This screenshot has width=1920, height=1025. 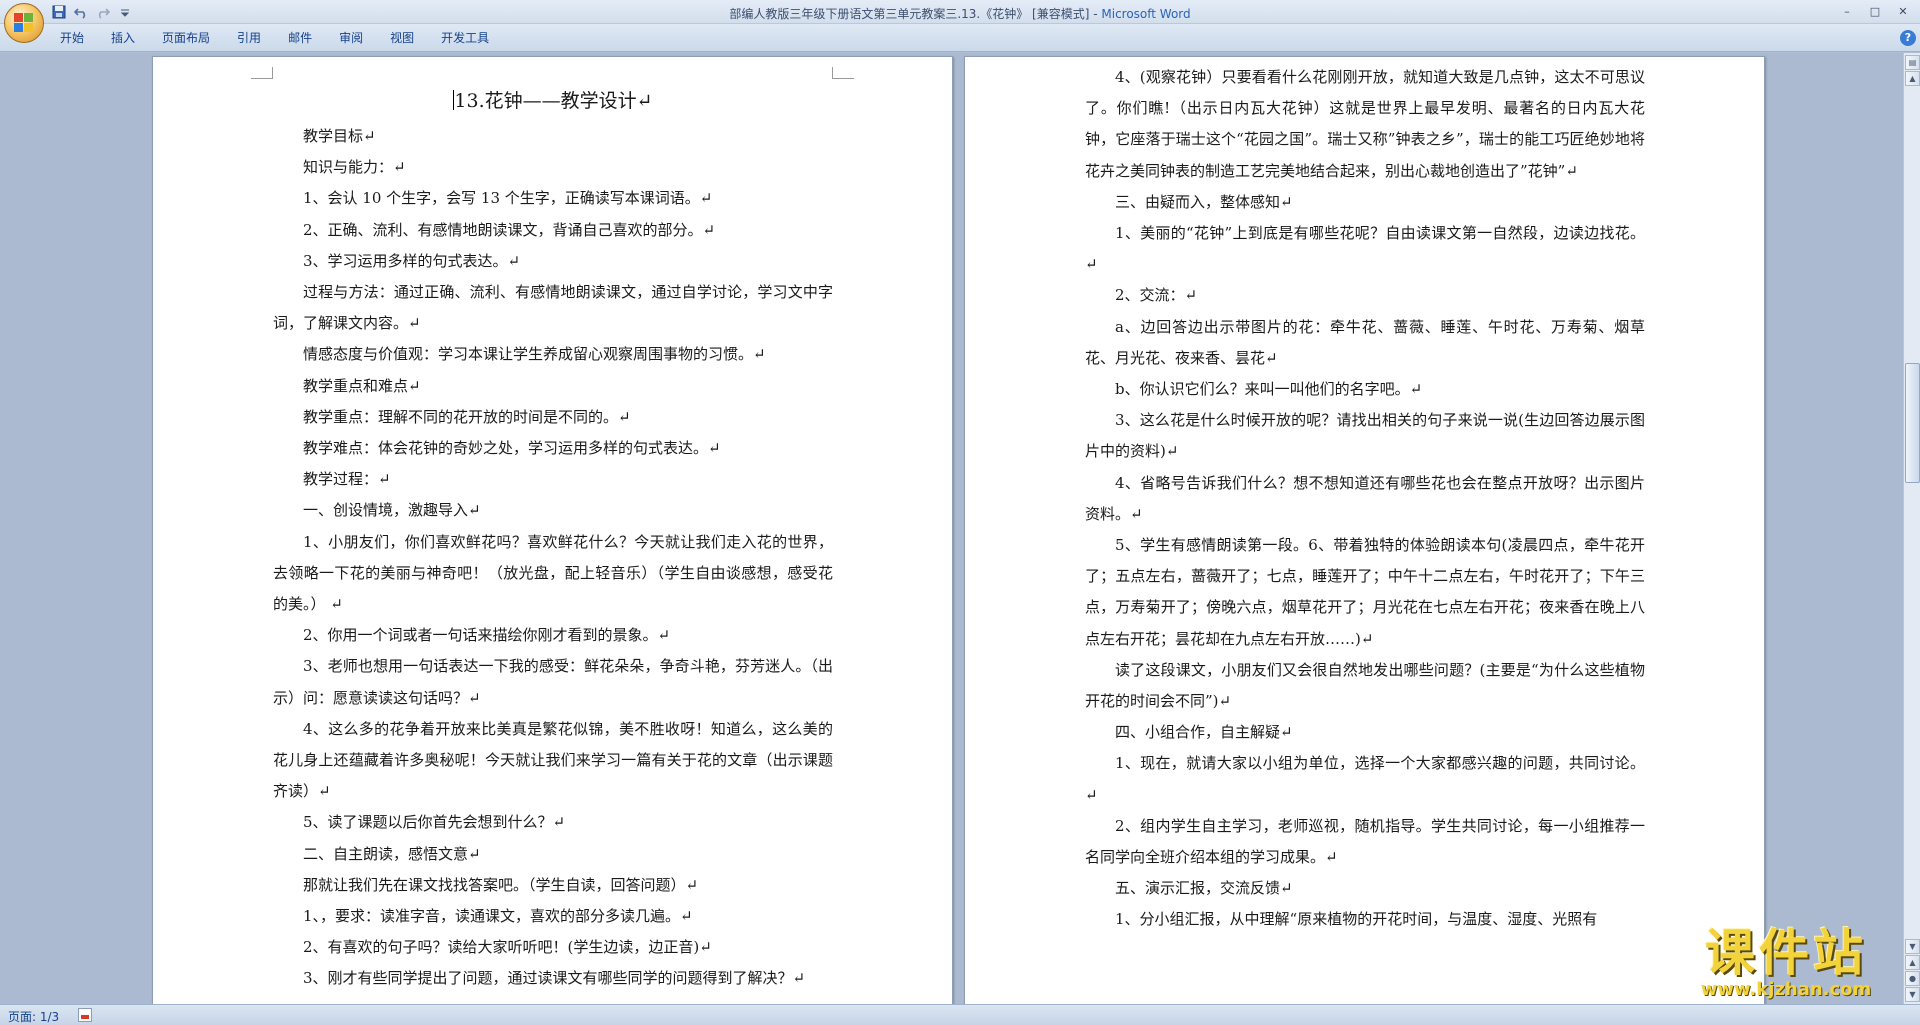 What do you see at coordinates (1912, 946) in the screenshot?
I see `scroll-down-icon: ▼` at bounding box center [1912, 946].